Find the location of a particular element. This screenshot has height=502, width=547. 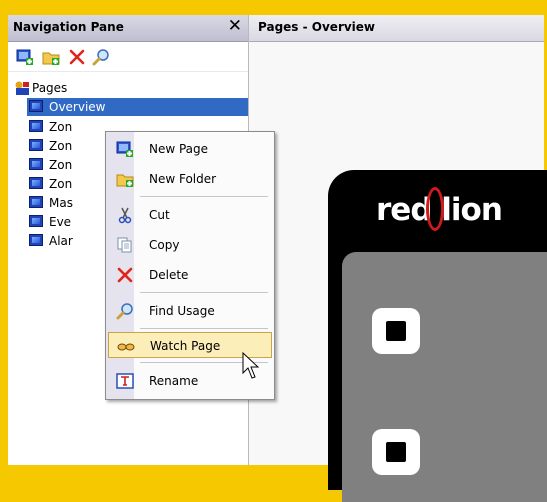

glasses-icon is located at coordinates (126, 347).